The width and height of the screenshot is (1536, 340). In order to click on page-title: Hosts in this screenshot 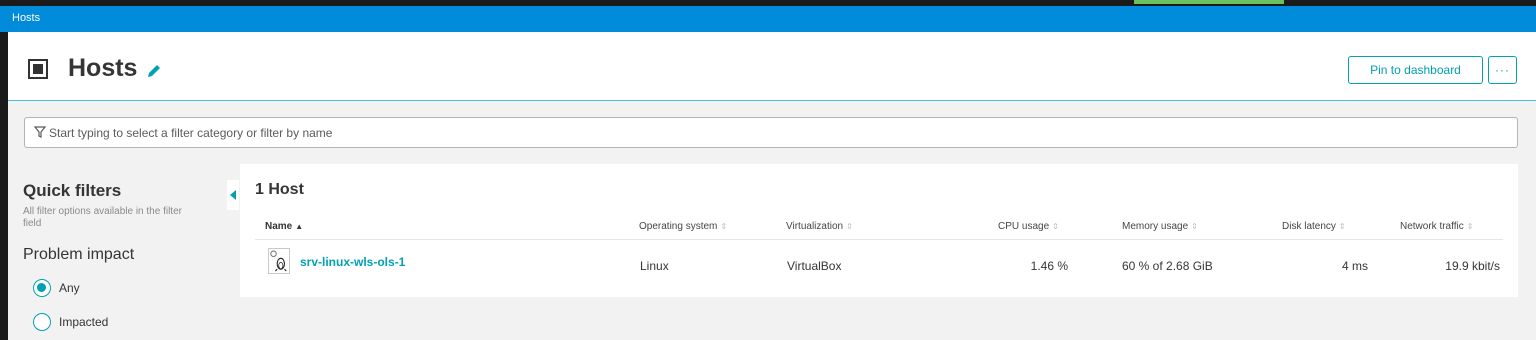, I will do `click(103, 68)`.